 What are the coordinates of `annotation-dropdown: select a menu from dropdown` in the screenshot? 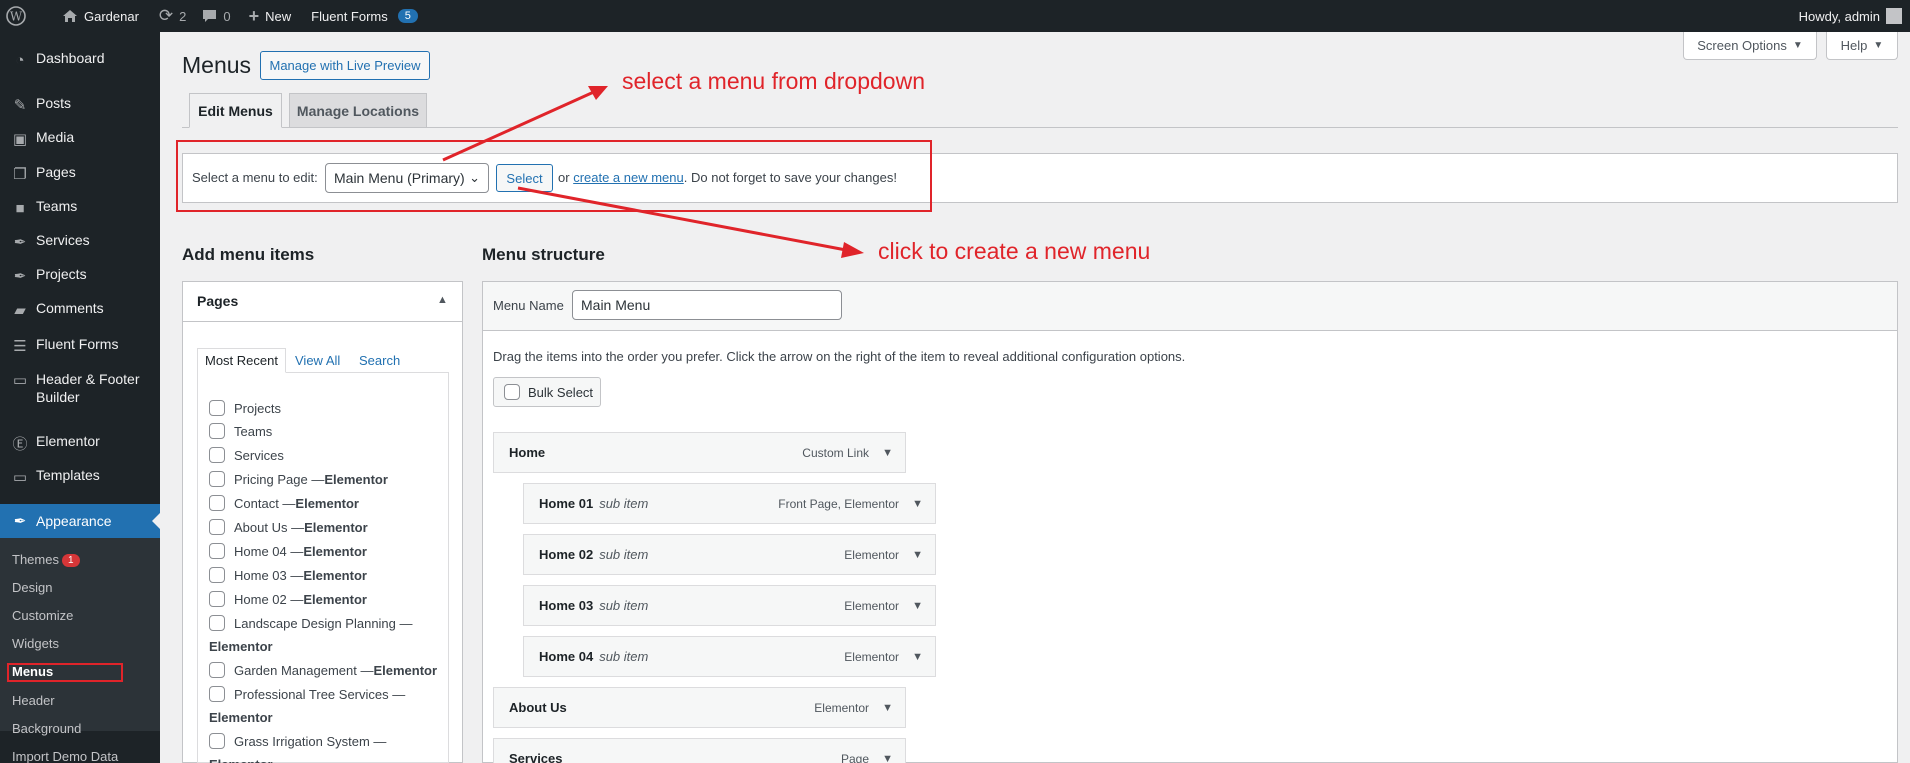 It's located at (773, 81).